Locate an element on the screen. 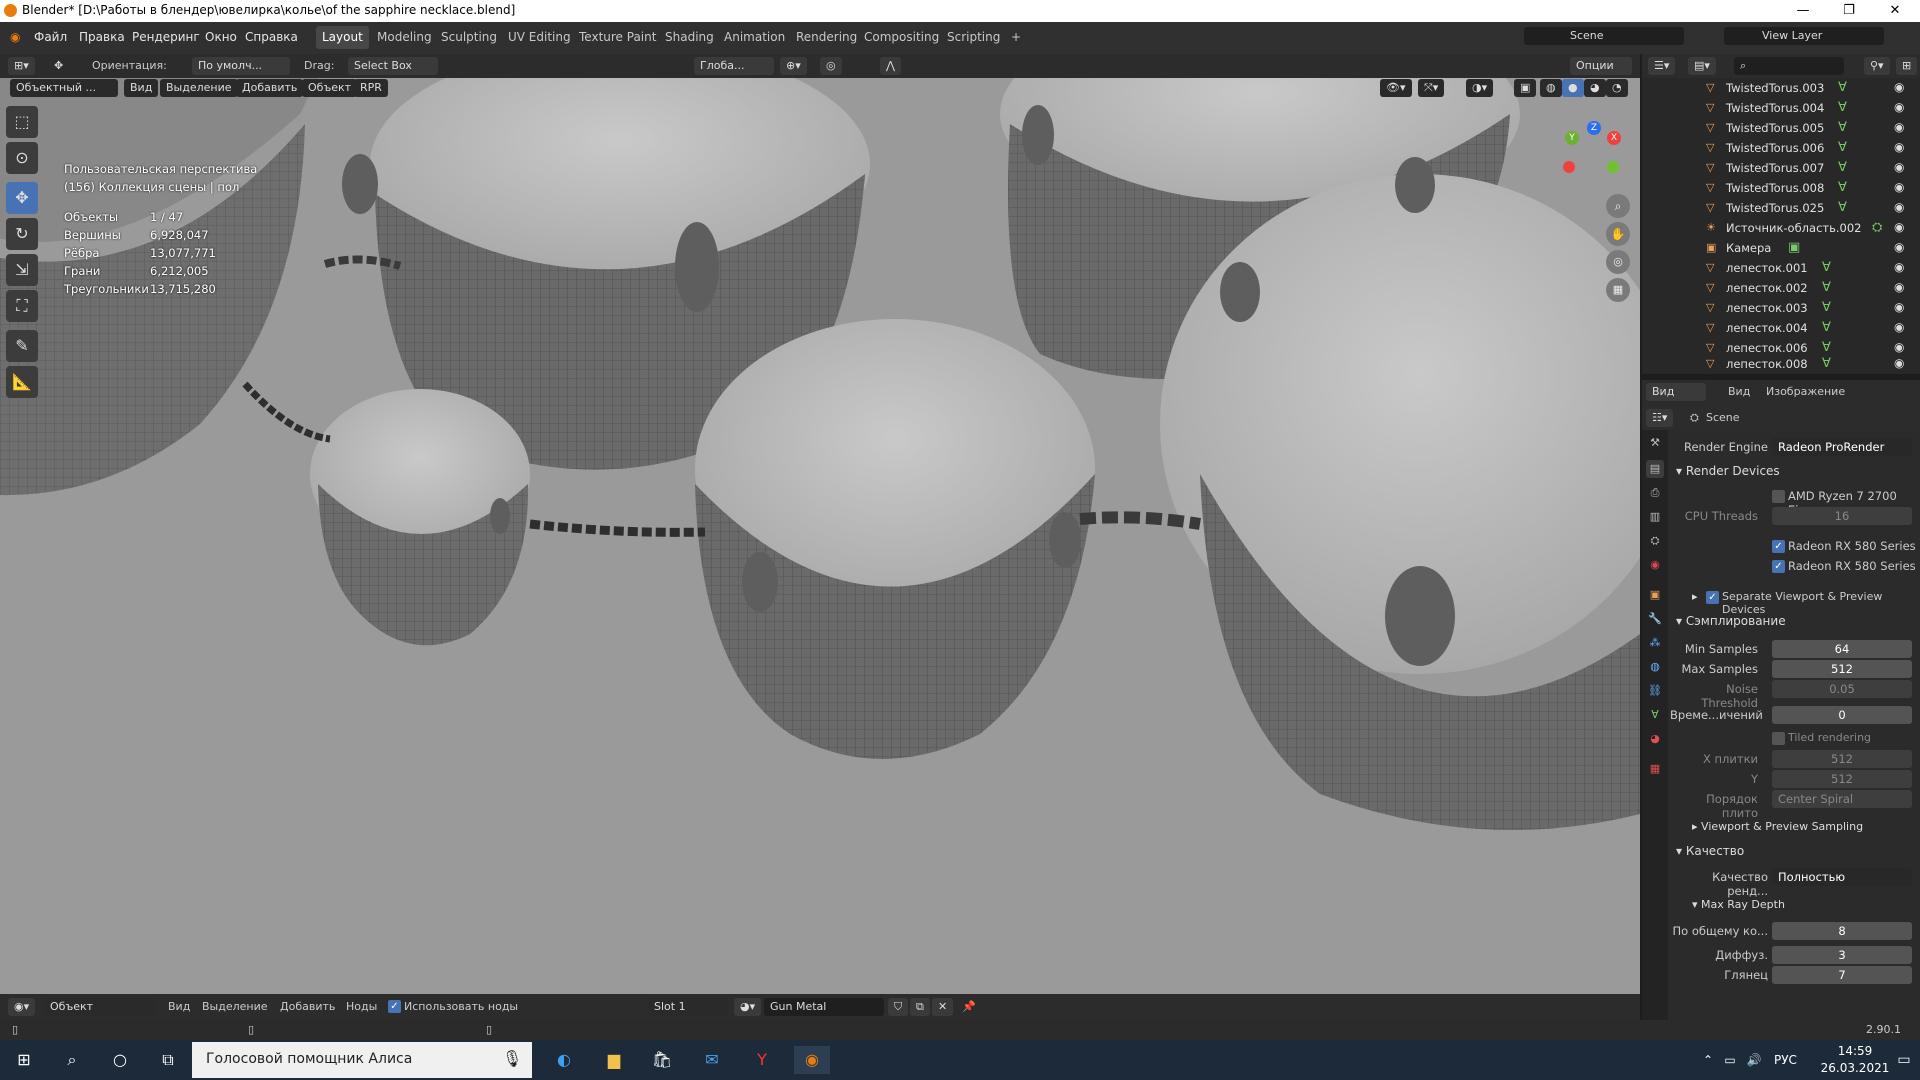  outliner-item: ☀ Источник-область.002 ⛭ ◉ is located at coordinates (1781, 228).